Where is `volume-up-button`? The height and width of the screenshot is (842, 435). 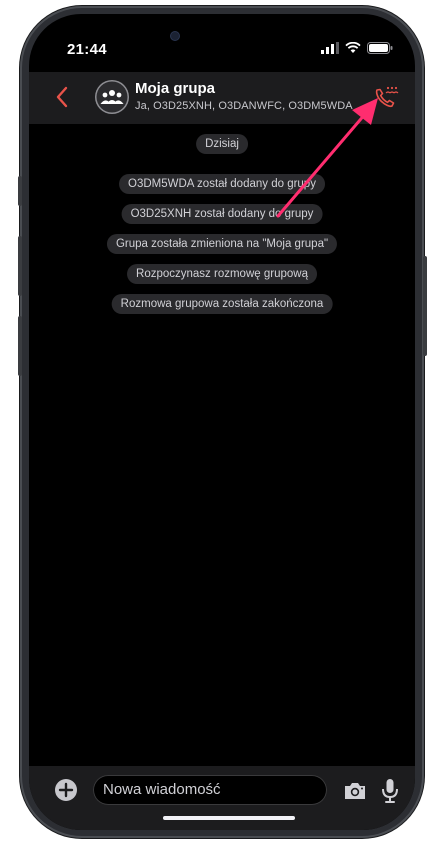 volume-up-button is located at coordinates (20, 266).